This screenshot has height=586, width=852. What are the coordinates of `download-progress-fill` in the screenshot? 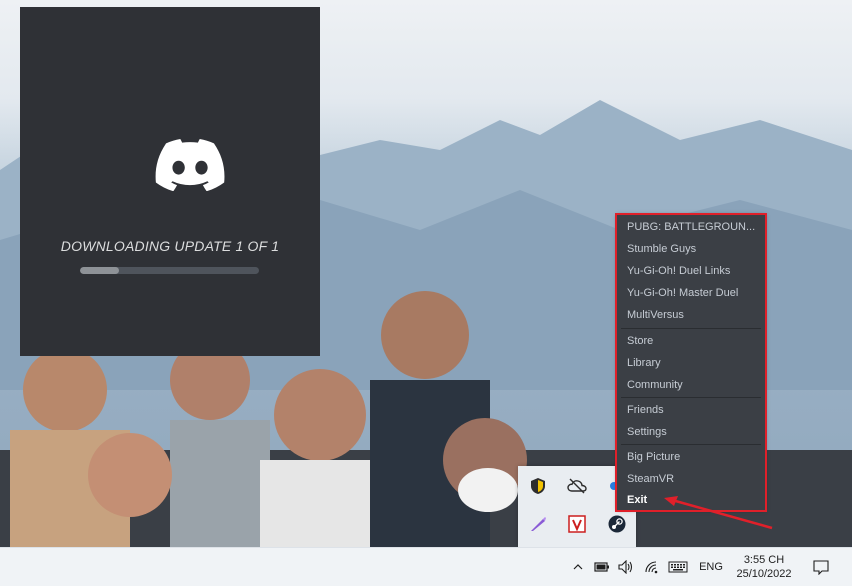 It's located at (100, 270).